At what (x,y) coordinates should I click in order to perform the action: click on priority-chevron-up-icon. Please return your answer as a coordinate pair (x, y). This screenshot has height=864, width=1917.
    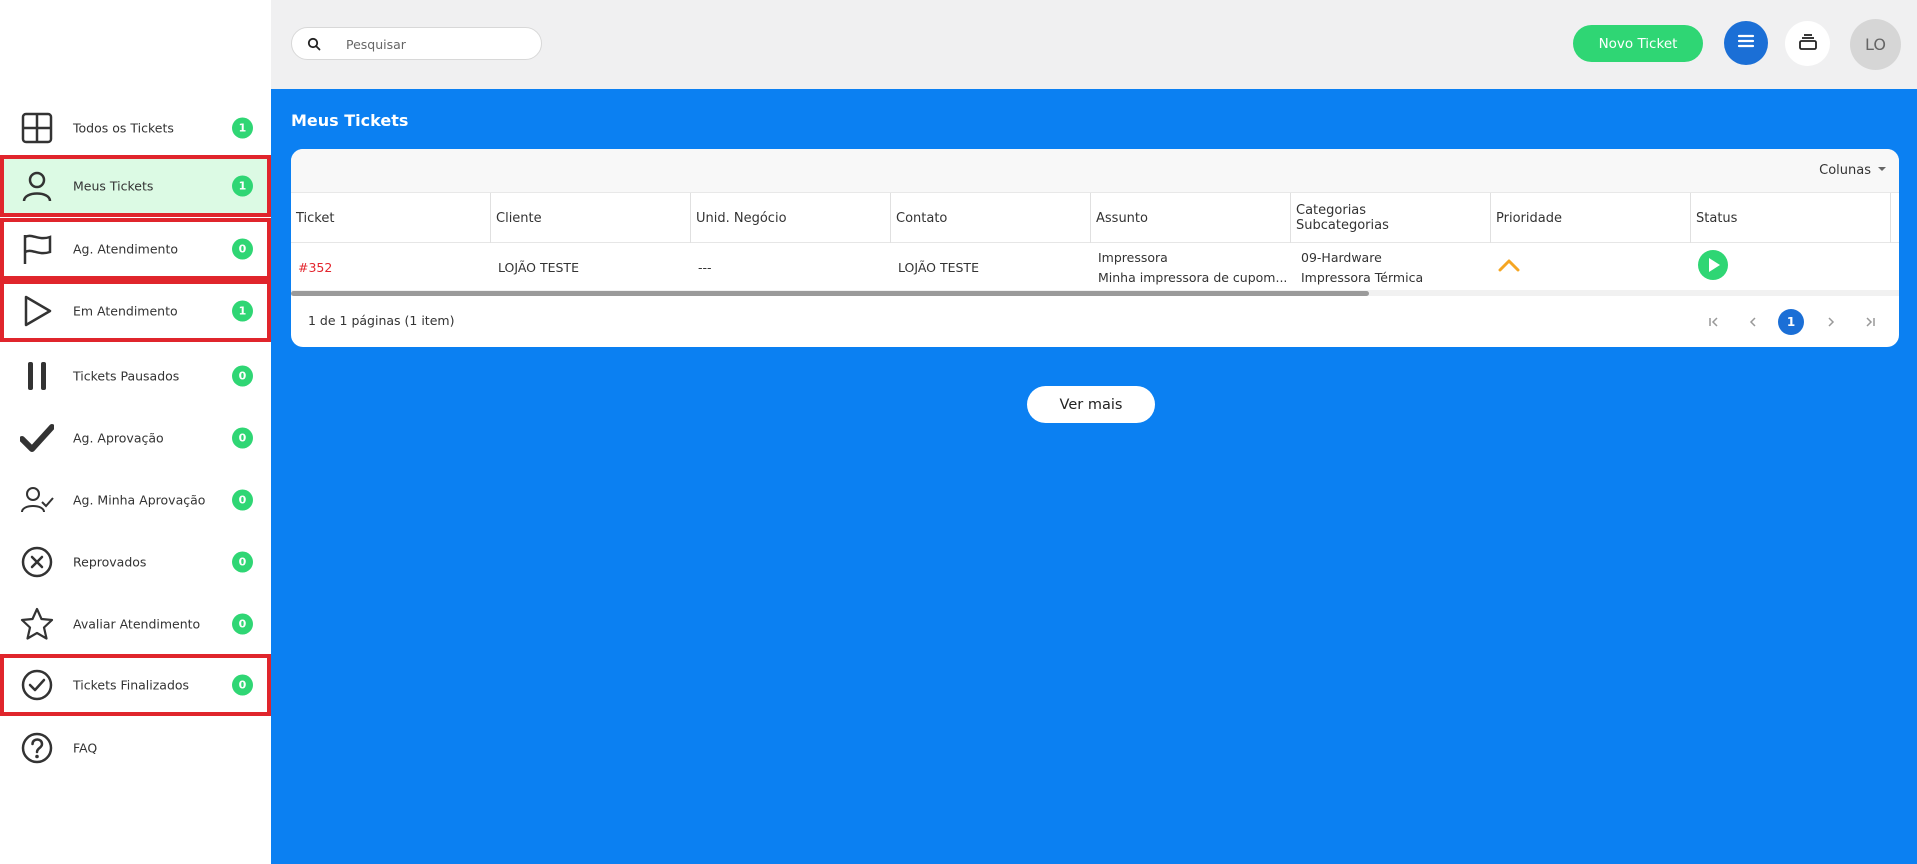
    Looking at the image, I should click on (1594, 268).